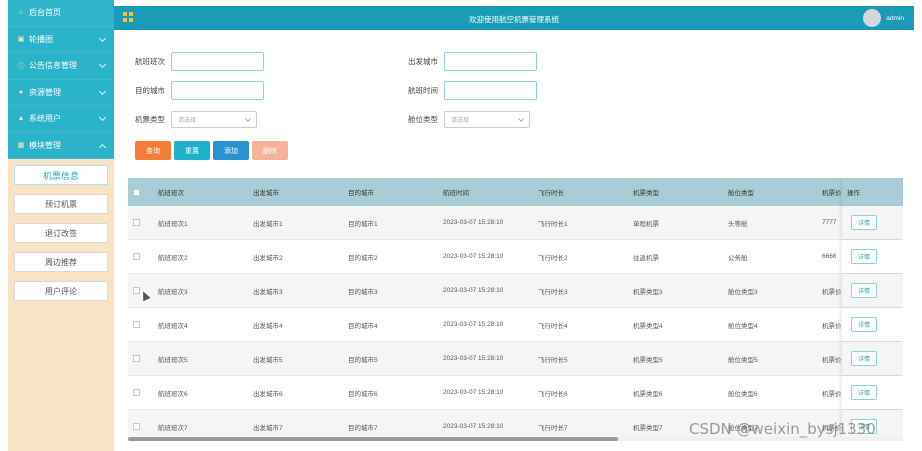 Image resolution: width=922 pixels, height=451 pixels. I want to click on chevron-down-icon, so click(521, 119).